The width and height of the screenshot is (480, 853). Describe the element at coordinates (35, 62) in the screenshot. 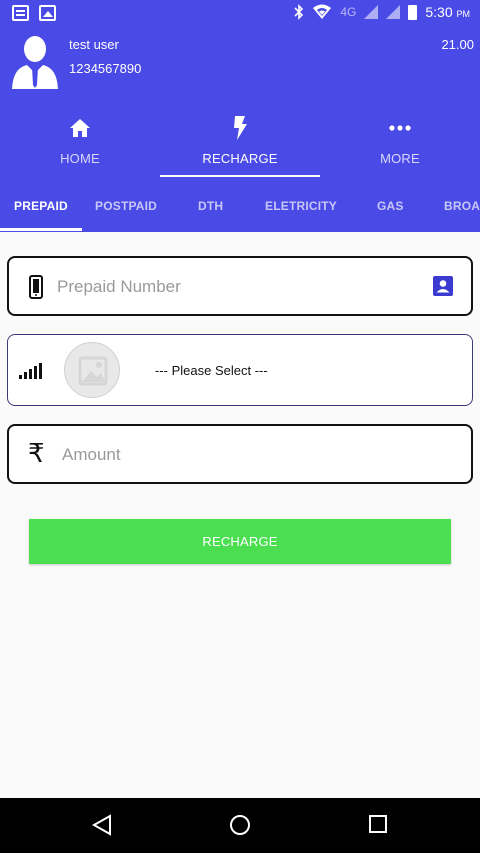

I see `user-avatar-icon` at that location.